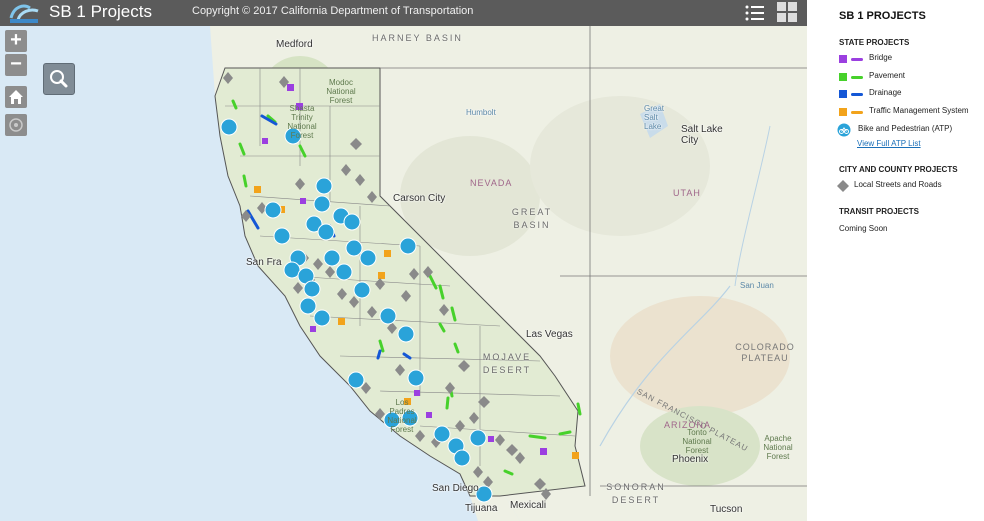 The image size is (984, 521). Describe the element at coordinates (755, 13) in the screenshot. I see `list-icon` at that location.